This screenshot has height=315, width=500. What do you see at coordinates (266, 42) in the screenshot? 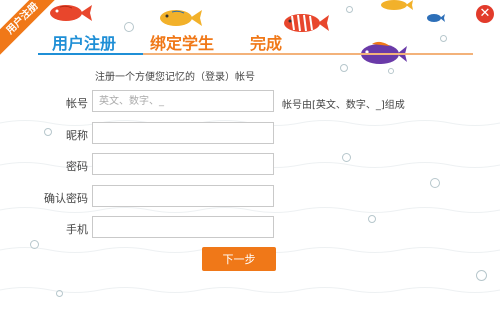
I see `tab-complete: 完成` at bounding box center [266, 42].